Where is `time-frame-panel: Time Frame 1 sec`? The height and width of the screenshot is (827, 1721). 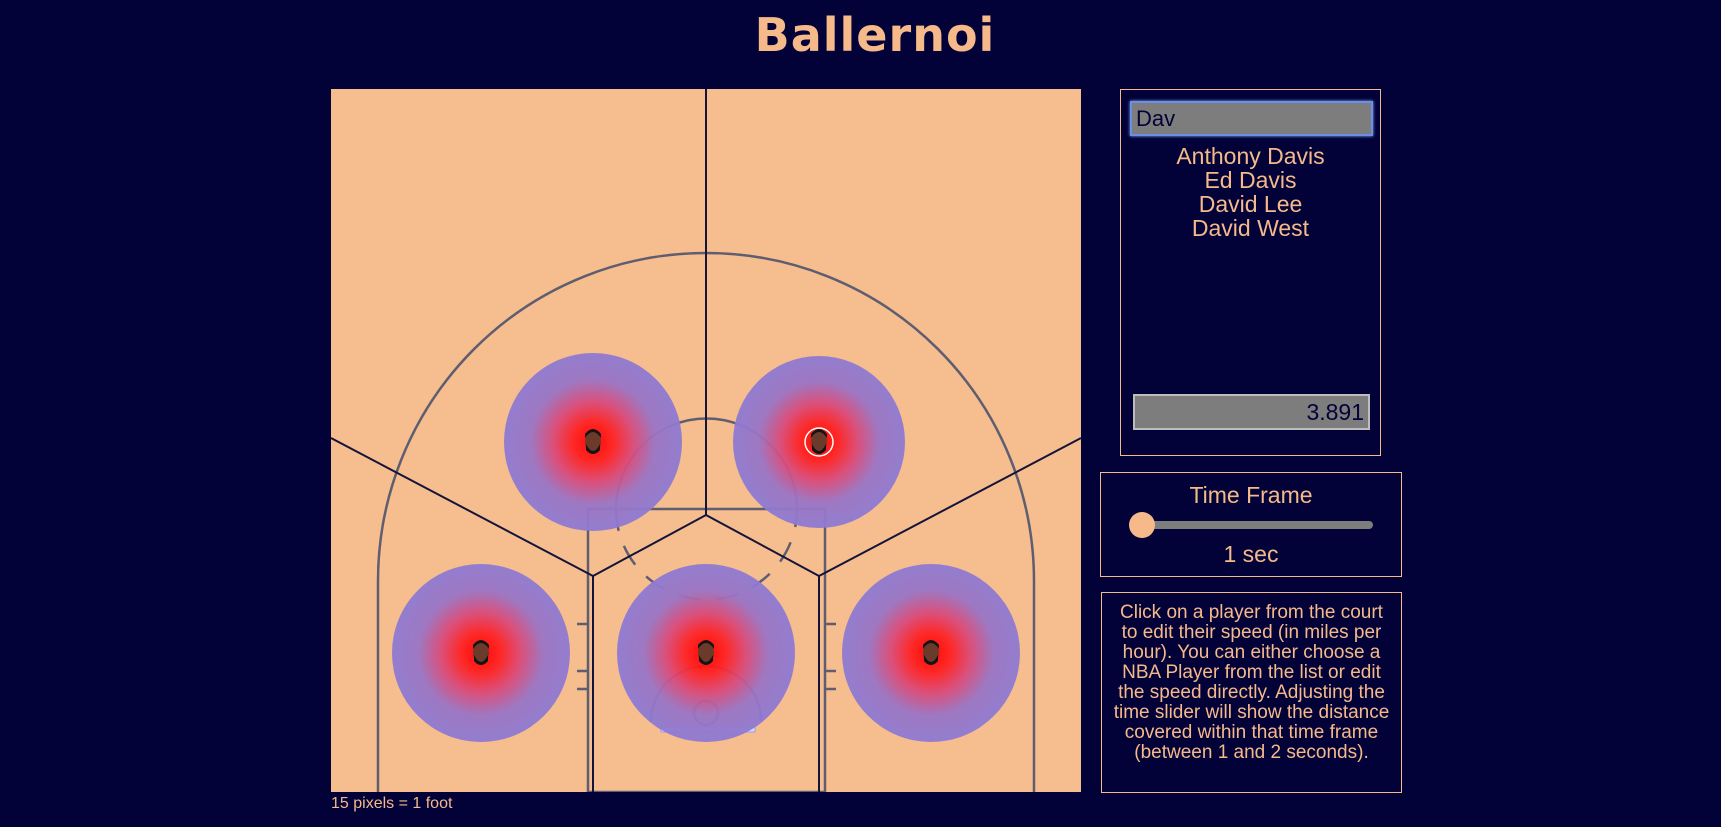
time-frame-panel: Time Frame 1 sec is located at coordinates (1251, 524).